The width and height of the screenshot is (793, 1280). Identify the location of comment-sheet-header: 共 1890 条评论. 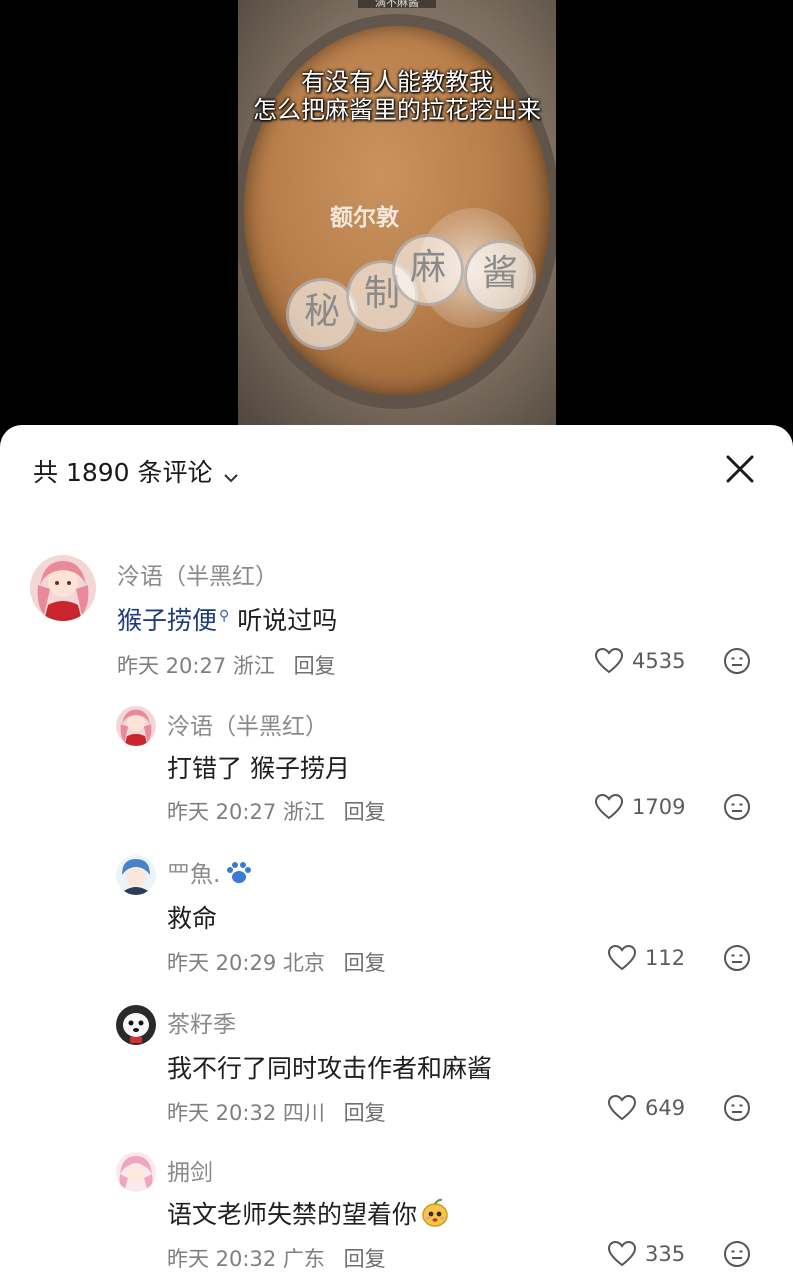
(396, 470).